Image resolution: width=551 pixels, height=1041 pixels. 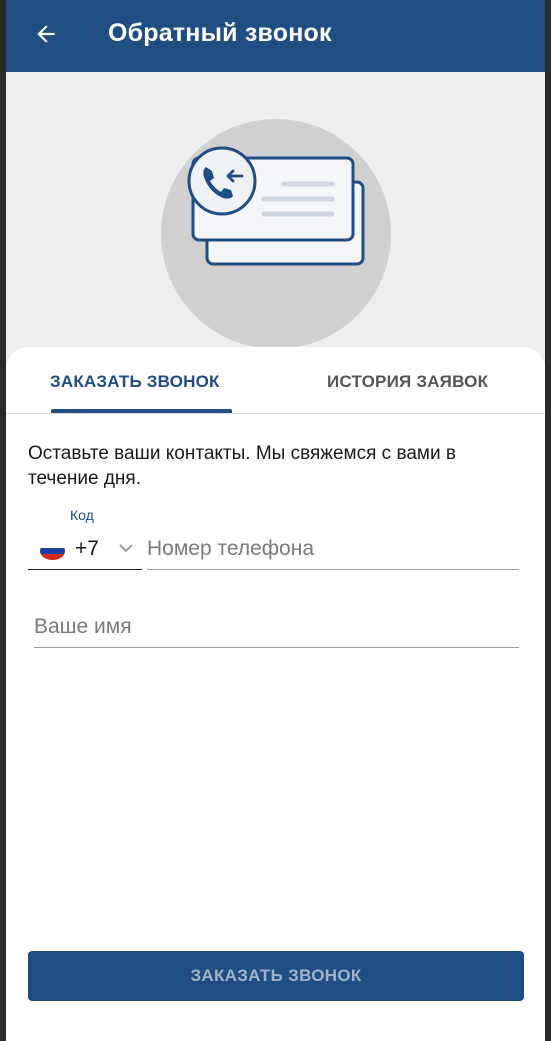 What do you see at coordinates (82, 515) in the screenshot?
I see `country-code-label: Код` at bounding box center [82, 515].